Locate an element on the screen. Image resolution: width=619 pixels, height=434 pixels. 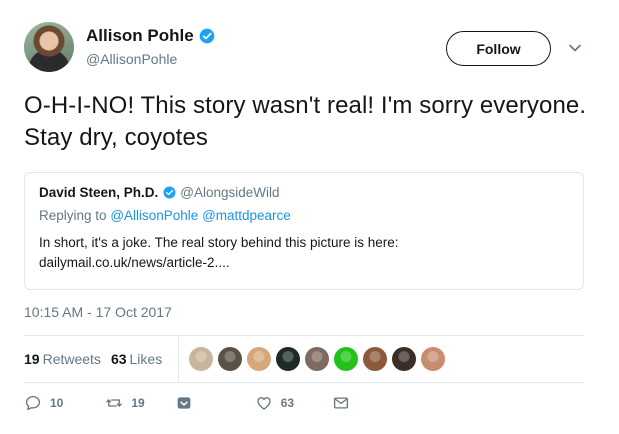
retweet-icon is located at coordinates (114, 403).